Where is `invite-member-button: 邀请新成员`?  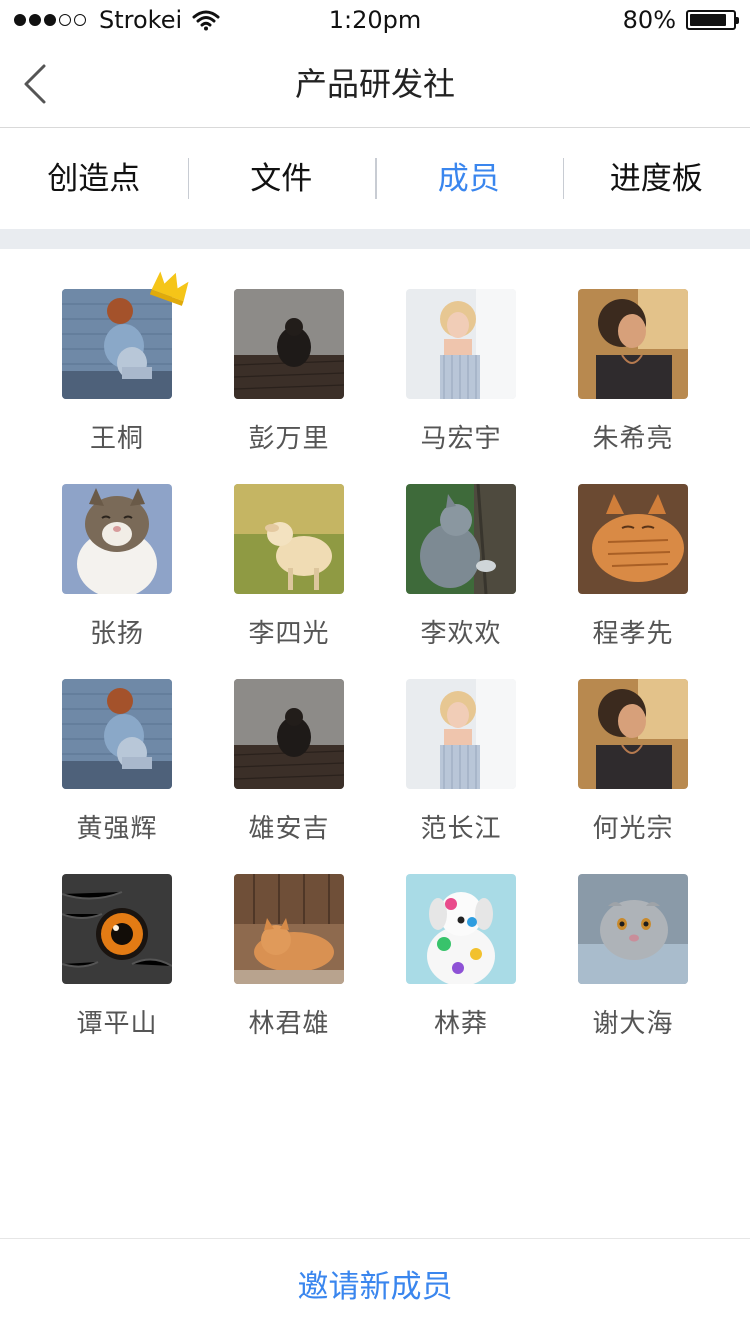
invite-member-button: 邀请新成员 is located at coordinates (375, 1286).